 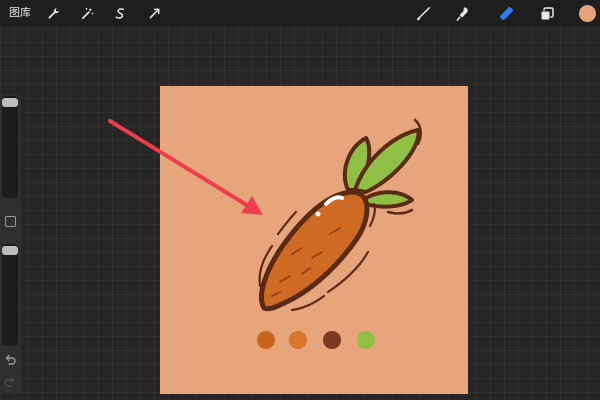 What do you see at coordinates (10, 221) in the screenshot?
I see `modify-button` at bounding box center [10, 221].